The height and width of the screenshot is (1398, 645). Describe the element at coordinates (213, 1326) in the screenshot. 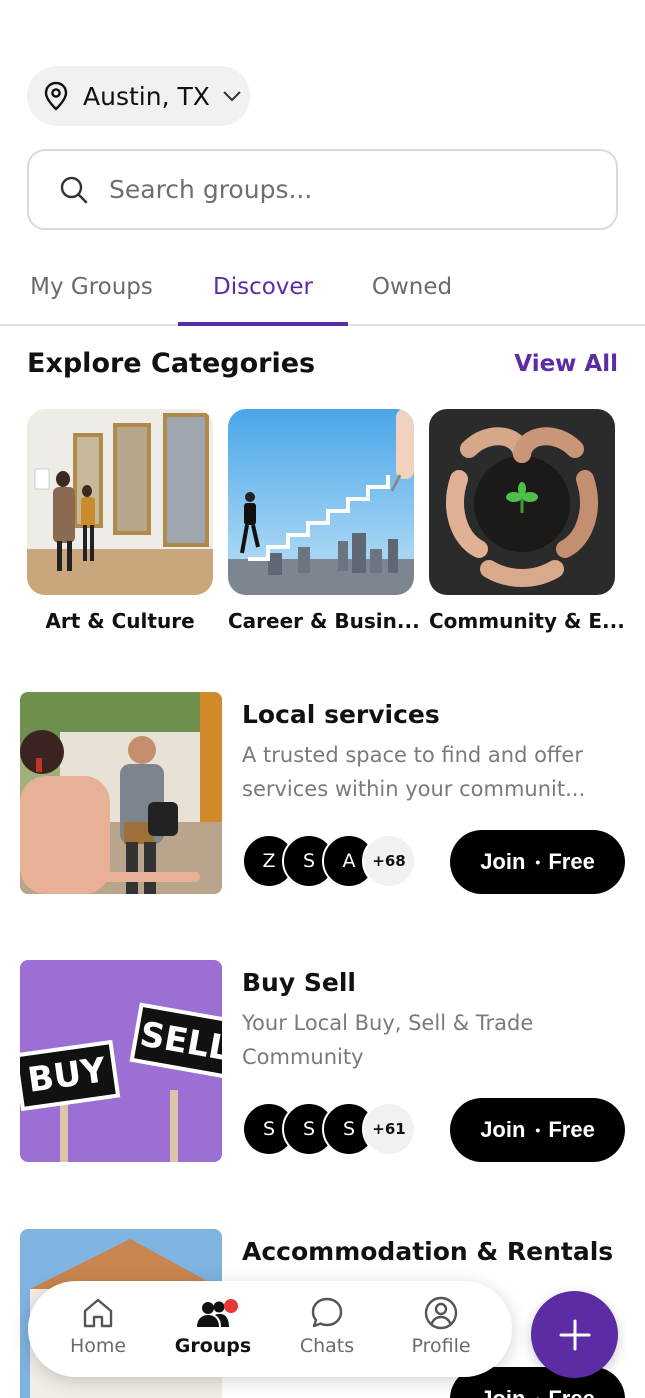

I see `nav-groups: Groups` at that location.